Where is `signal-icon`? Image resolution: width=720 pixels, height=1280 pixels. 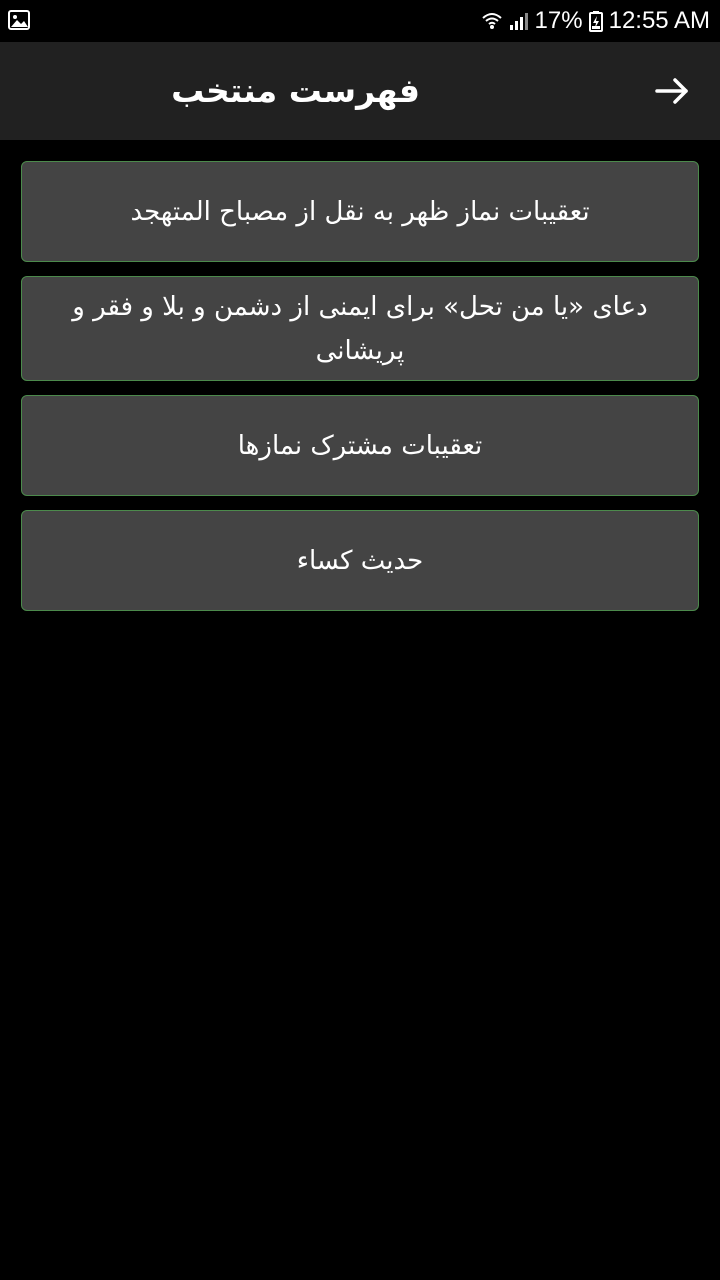 signal-icon is located at coordinates (519, 21).